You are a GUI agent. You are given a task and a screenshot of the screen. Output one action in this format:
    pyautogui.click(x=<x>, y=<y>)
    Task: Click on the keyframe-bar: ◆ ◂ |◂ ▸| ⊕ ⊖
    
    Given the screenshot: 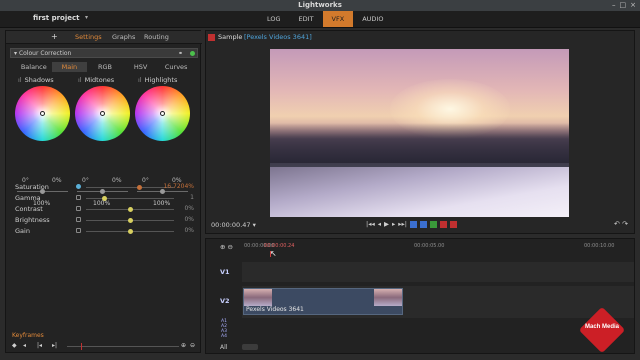 What is the action you would take?
    pyautogui.click(x=103, y=346)
    